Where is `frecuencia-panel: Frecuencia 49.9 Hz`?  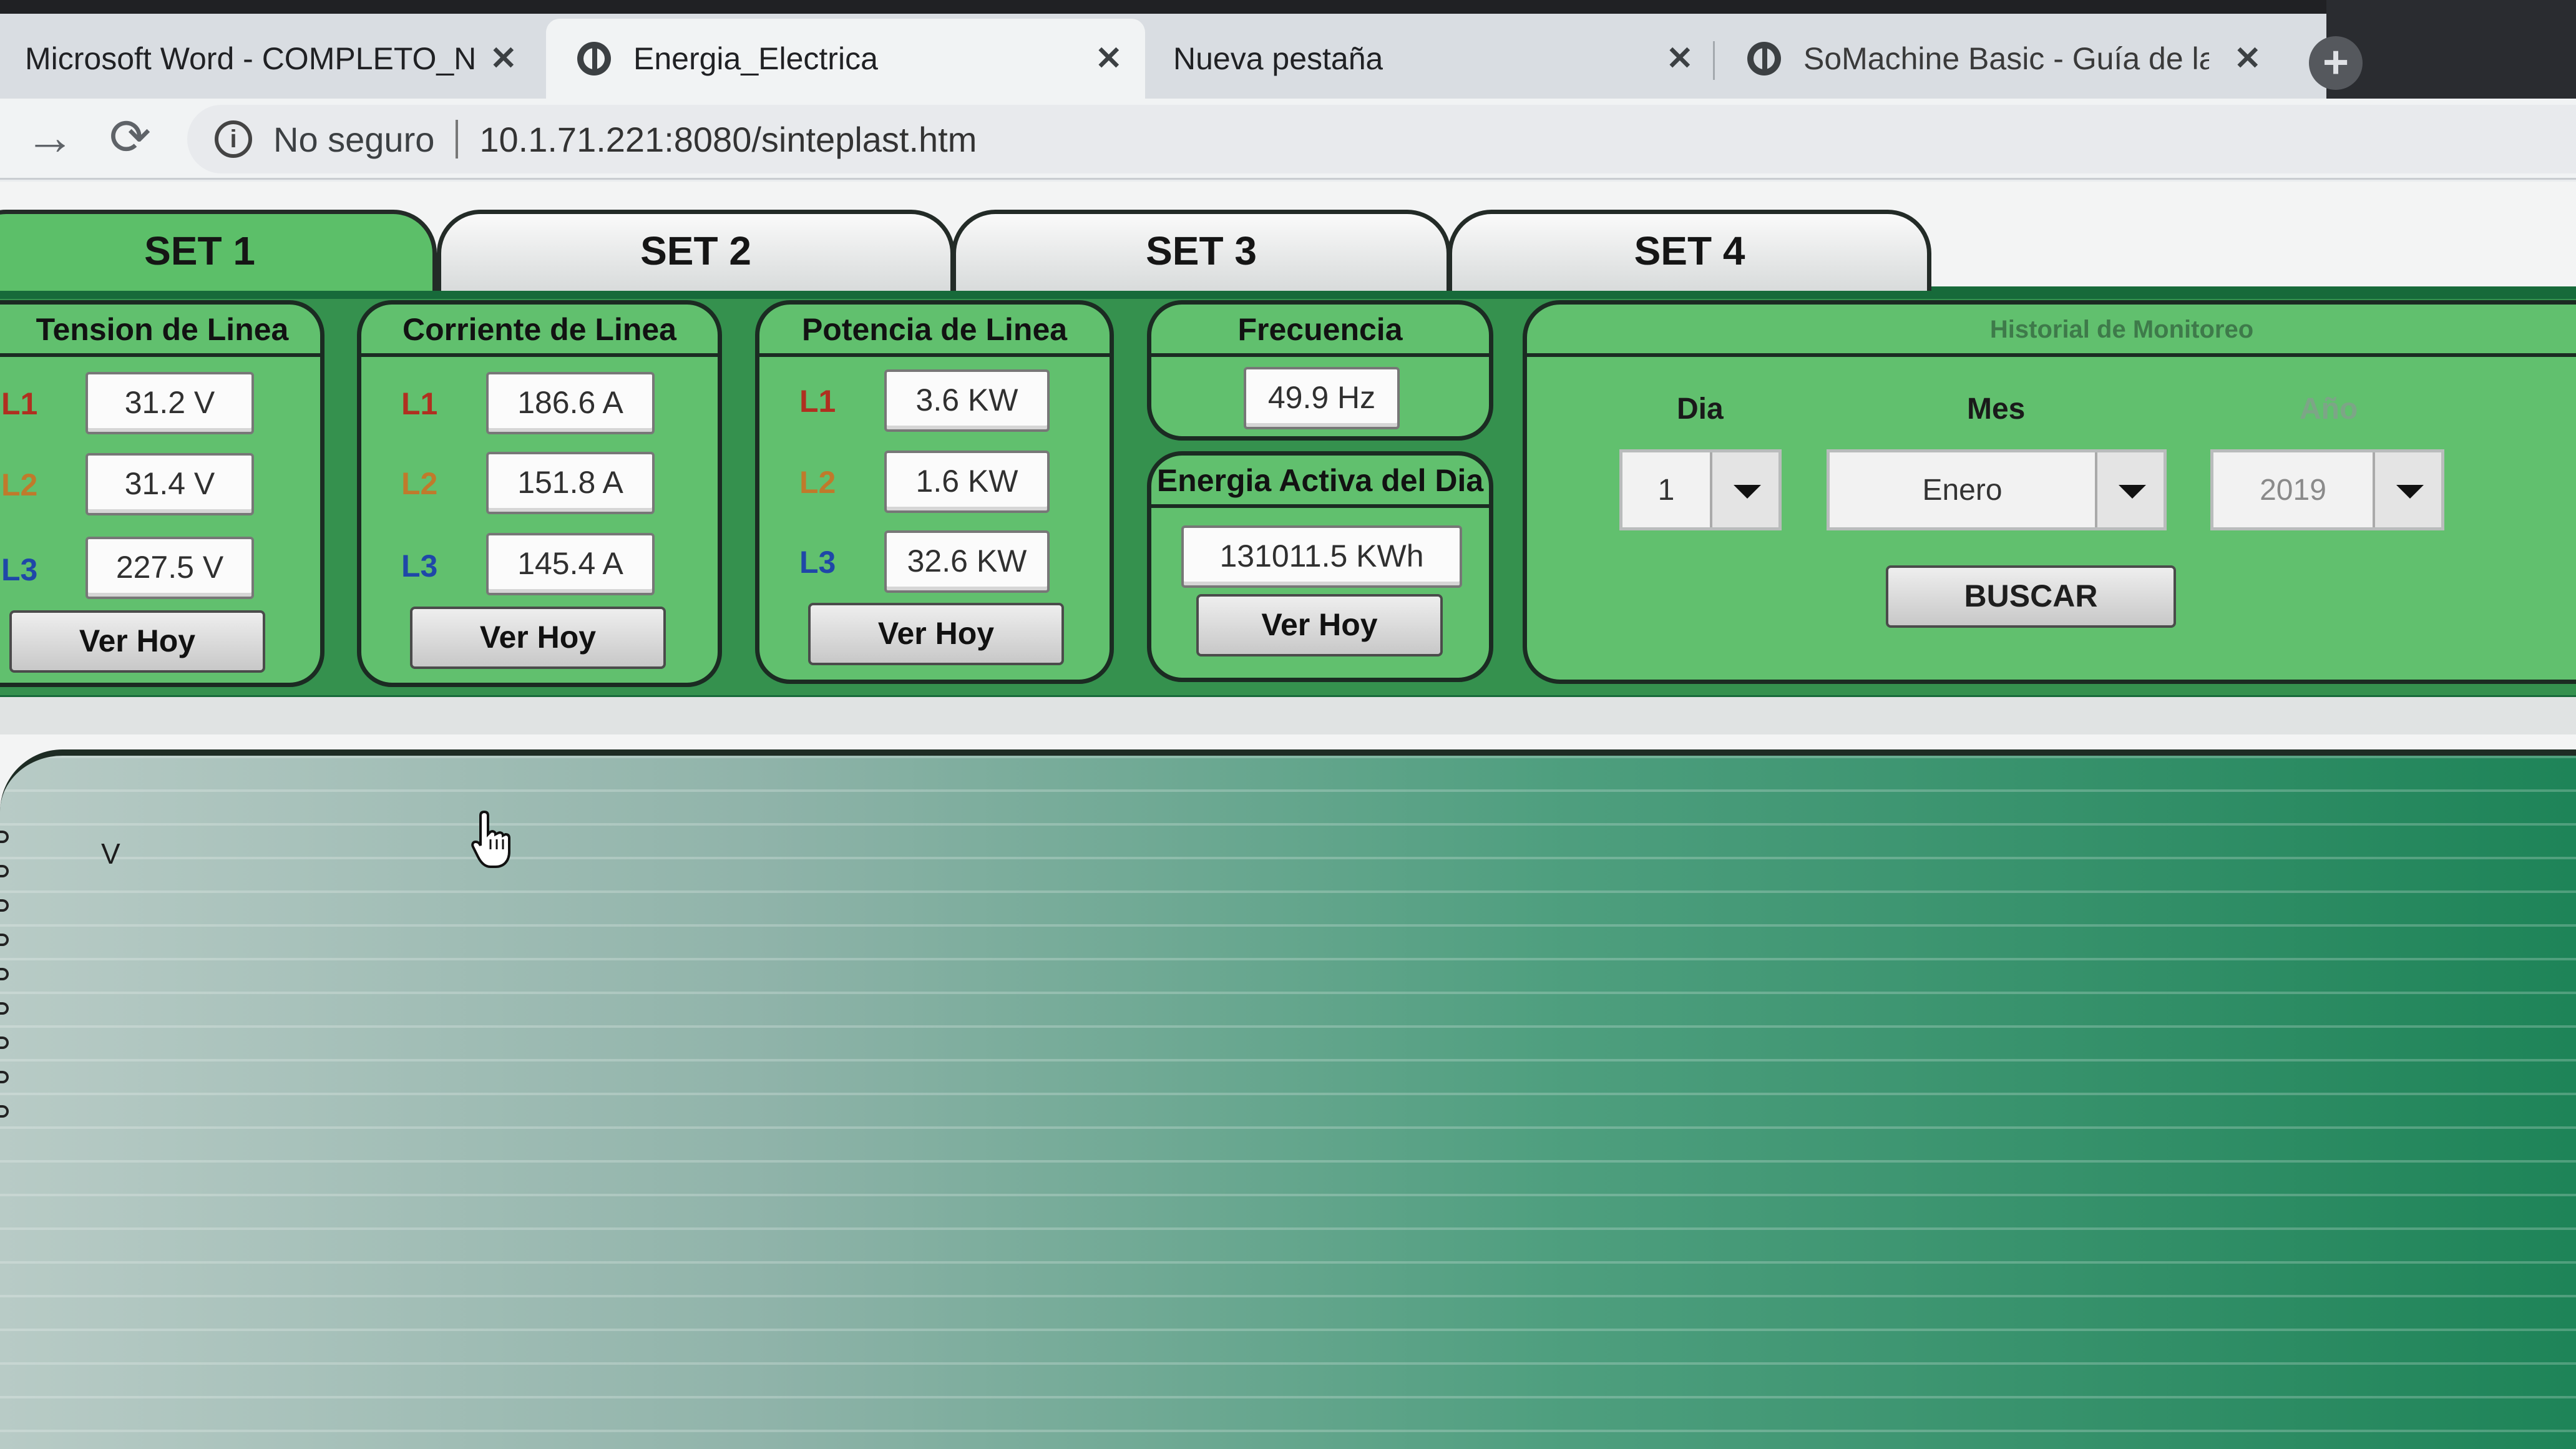
frecuencia-panel: Frecuencia 49.9 Hz is located at coordinates (1320, 370).